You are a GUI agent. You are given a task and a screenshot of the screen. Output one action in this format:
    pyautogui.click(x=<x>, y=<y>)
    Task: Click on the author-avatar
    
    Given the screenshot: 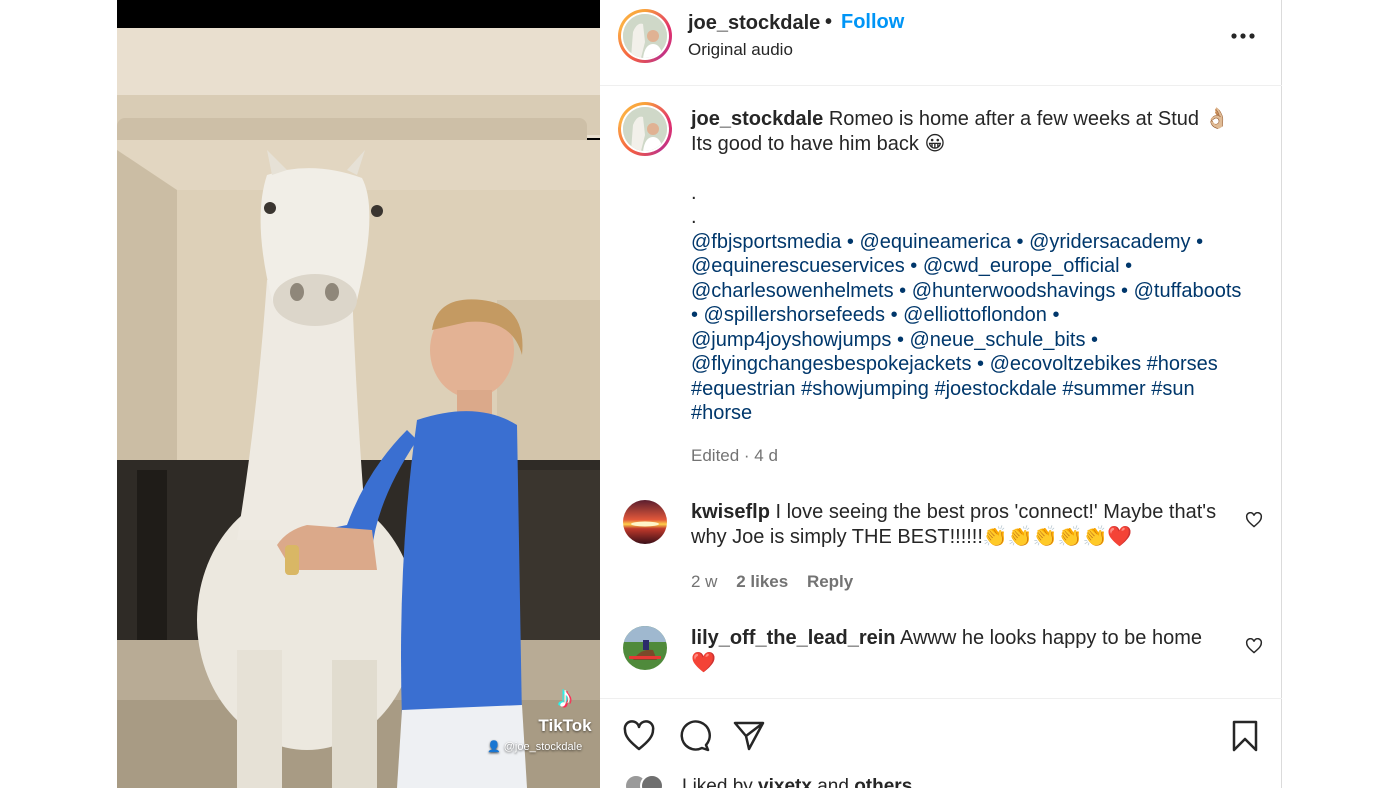 What is the action you would take?
    pyautogui.click(x=645, y=36)
    